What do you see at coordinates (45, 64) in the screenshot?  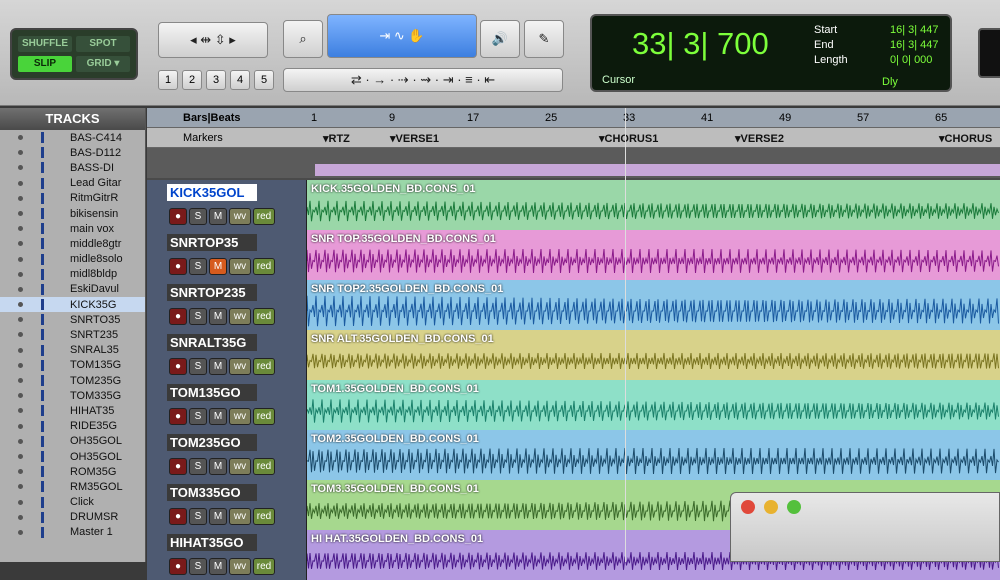 I see `slip-mode-button: SLIP` at bounding box center [45, 64].